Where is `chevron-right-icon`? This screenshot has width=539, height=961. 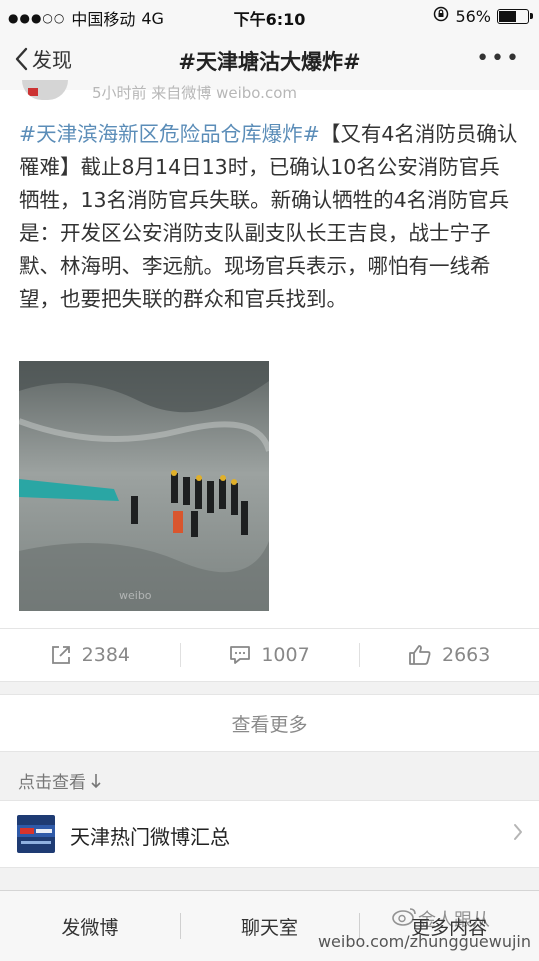 chevron-right-icon is located at coordinates (518, 832).